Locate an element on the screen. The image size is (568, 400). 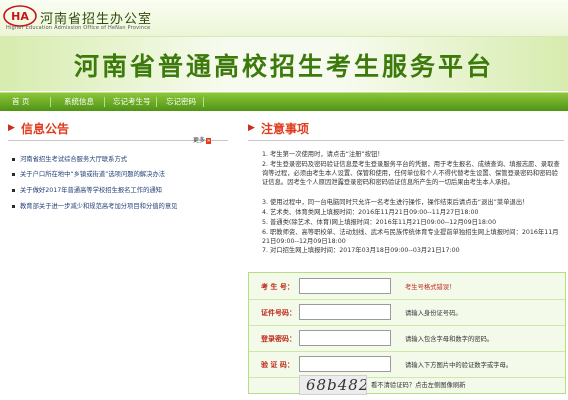
banner-title: 河南省普通高校招生考生服务平台 is located at coordinates (283, 66).